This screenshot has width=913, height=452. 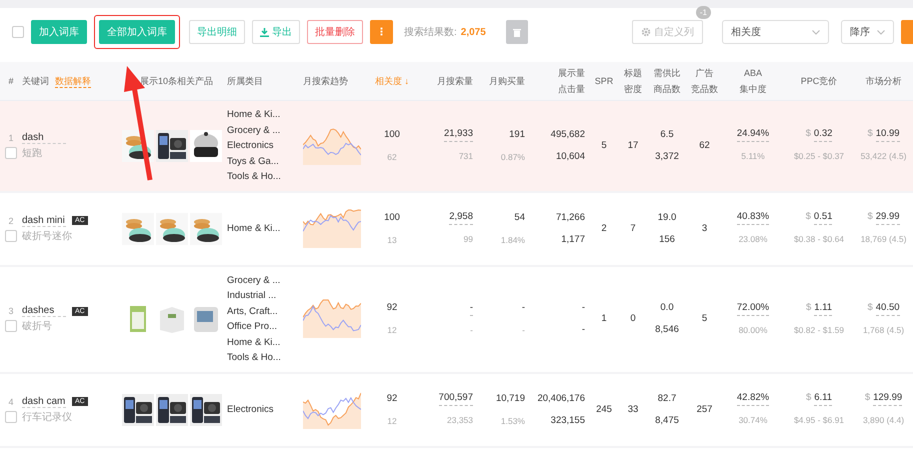 I want to click on column-header: 关键词, so click(x=35, y=81).